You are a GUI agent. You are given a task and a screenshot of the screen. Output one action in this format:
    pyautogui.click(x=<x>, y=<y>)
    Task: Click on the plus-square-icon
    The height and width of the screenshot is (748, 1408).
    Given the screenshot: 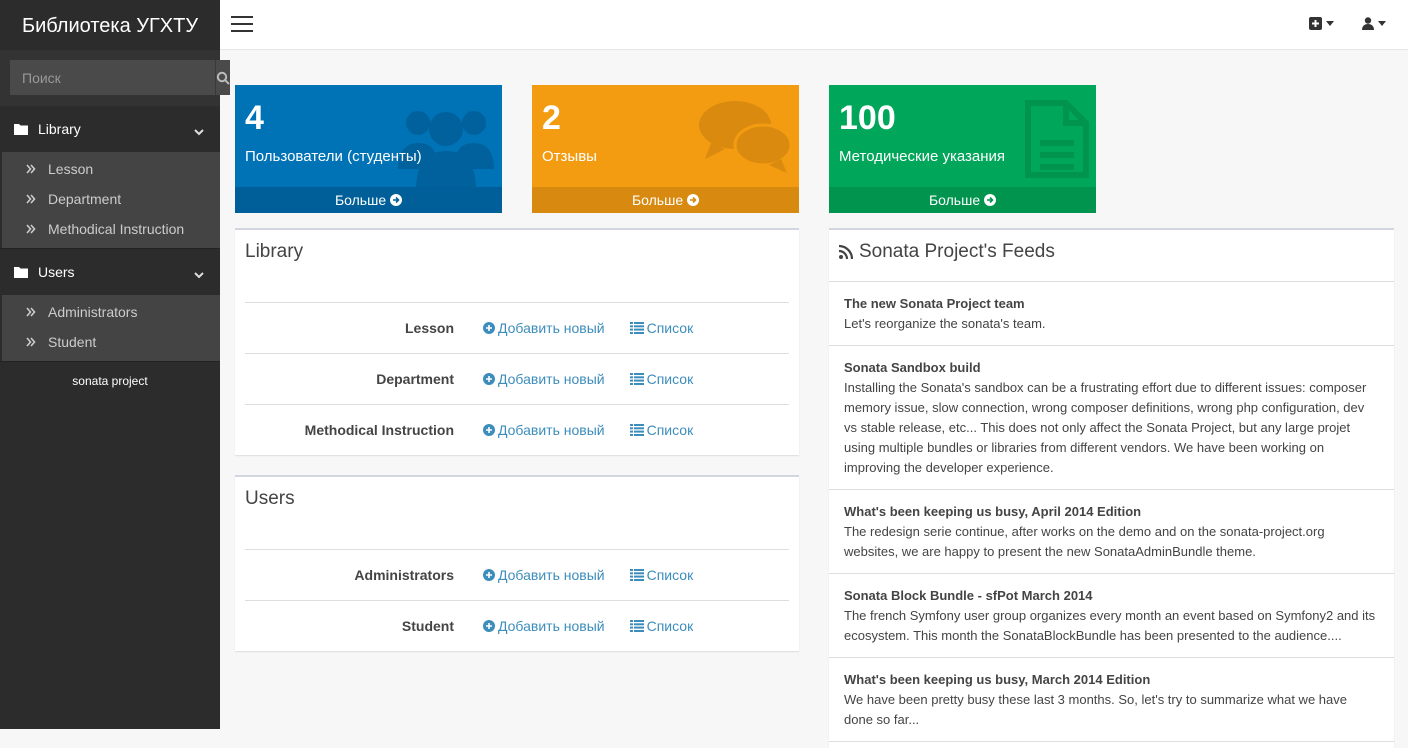 What is the action you would take?
    pyautogui.click(x=1315, y=23)
    